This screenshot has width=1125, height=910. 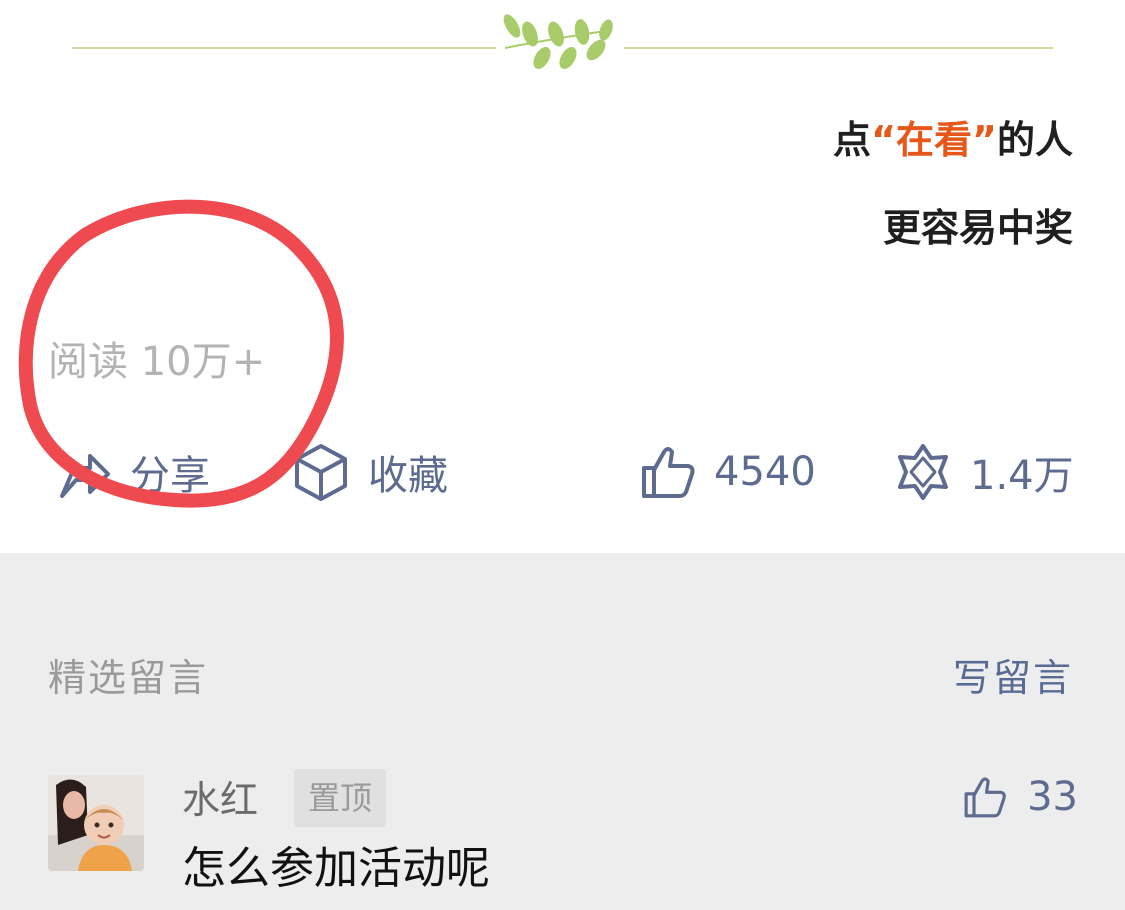 I want to click on share-button: 分享, so click(x=131, y=472).